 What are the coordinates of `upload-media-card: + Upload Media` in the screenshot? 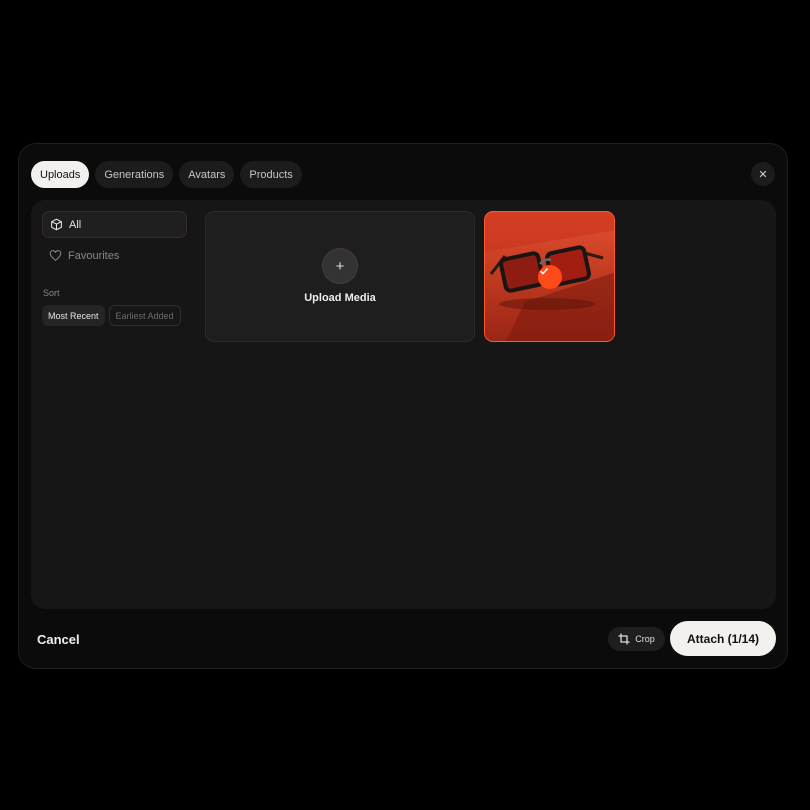 It's located at (340, 276).